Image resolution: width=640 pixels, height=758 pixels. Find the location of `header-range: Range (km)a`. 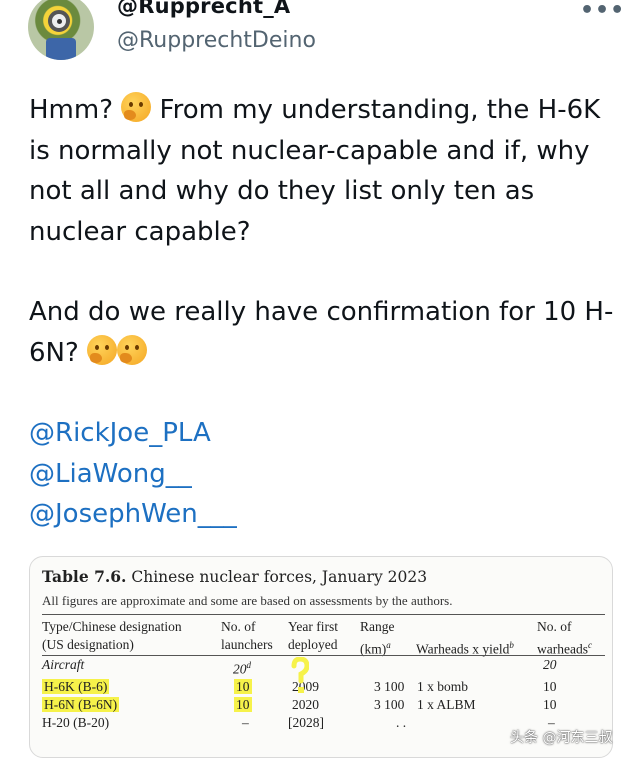

header-range: Range (km)a is located at coordinates (377, 638).